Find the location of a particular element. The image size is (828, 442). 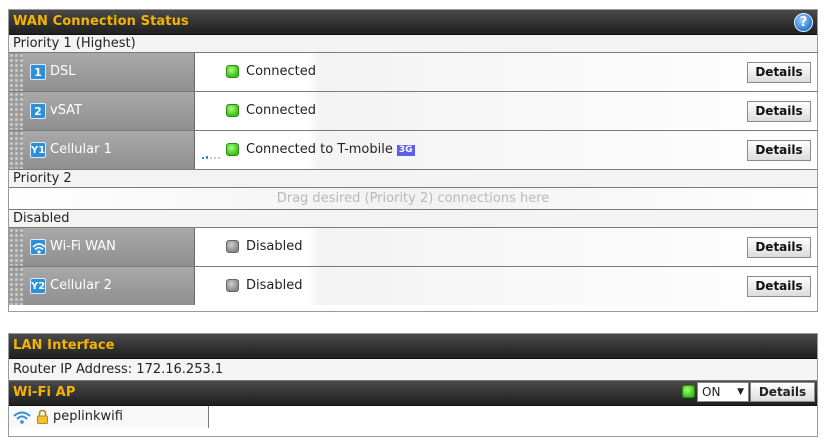

priority-badge-icon: 2 is located at coordinates (38, 111).